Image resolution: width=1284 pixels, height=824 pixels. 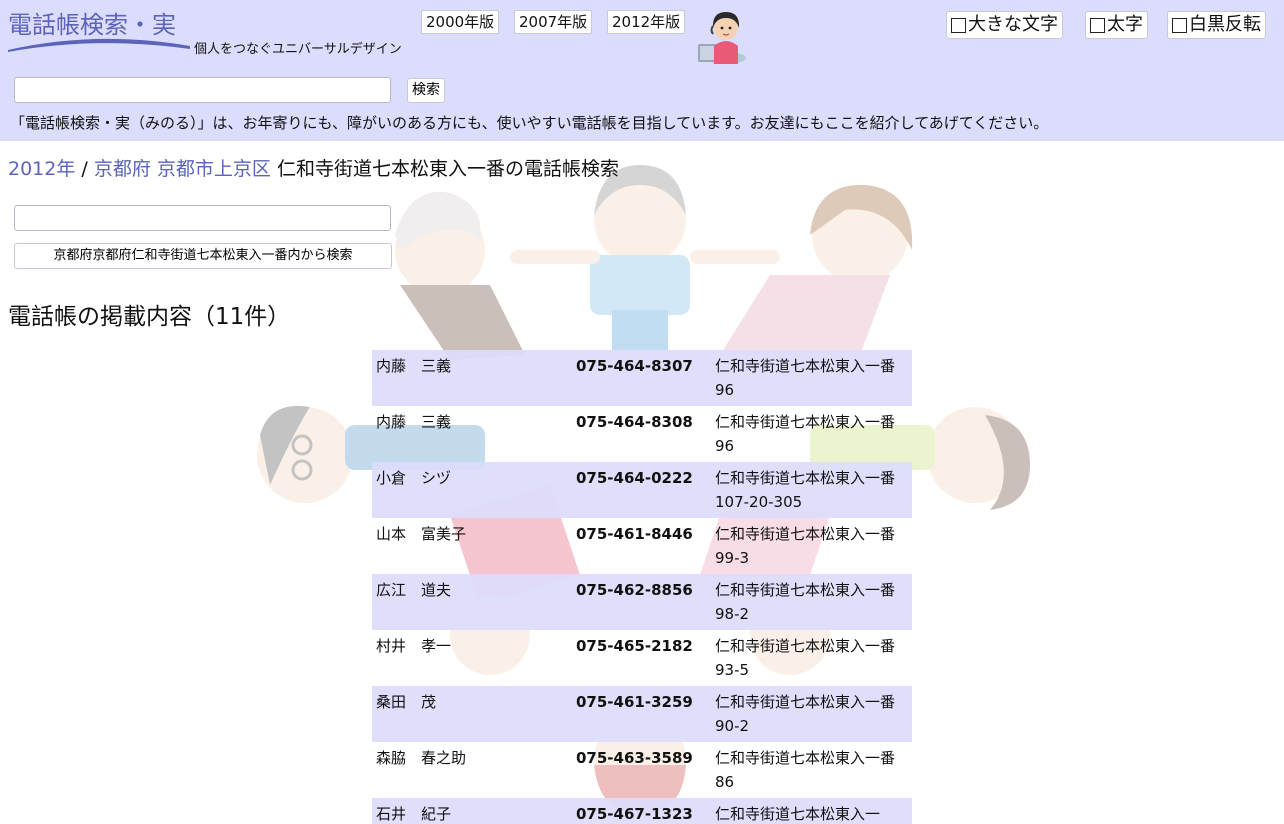 I want to click on listing-address: 仁和寺街道七本松東入一番90-2, so click(x=811, y=714).